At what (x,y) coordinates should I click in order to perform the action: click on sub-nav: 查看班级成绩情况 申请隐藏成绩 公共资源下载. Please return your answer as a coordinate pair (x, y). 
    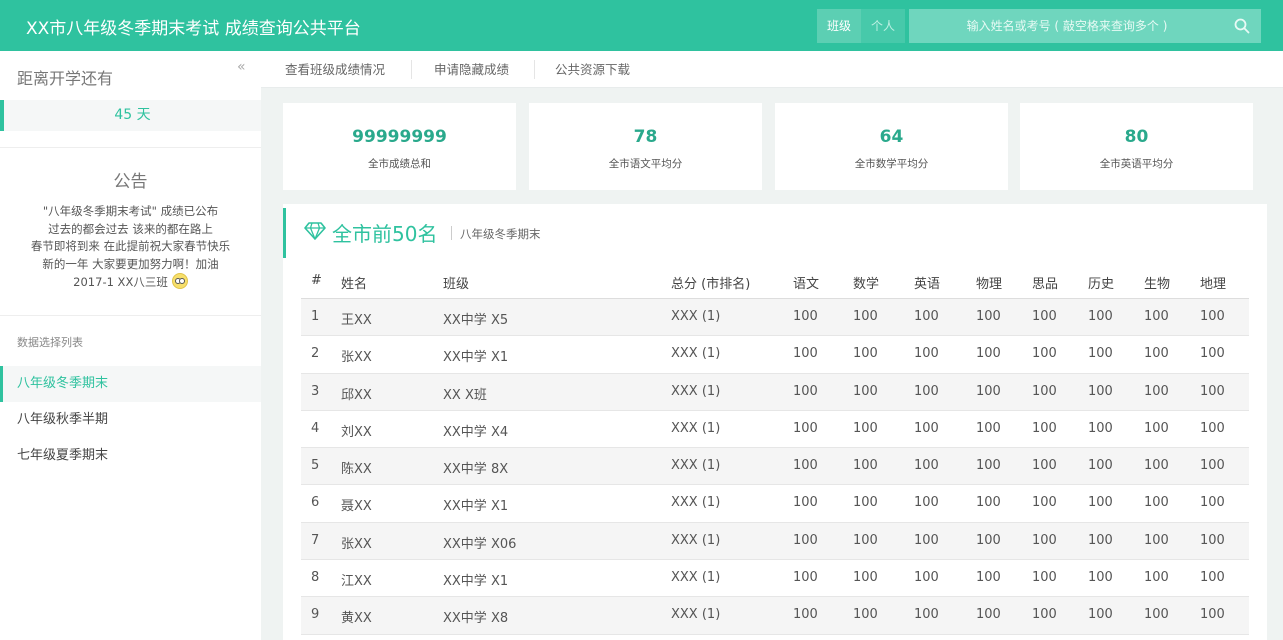
    Looking at the image, I should click on (772, 69).